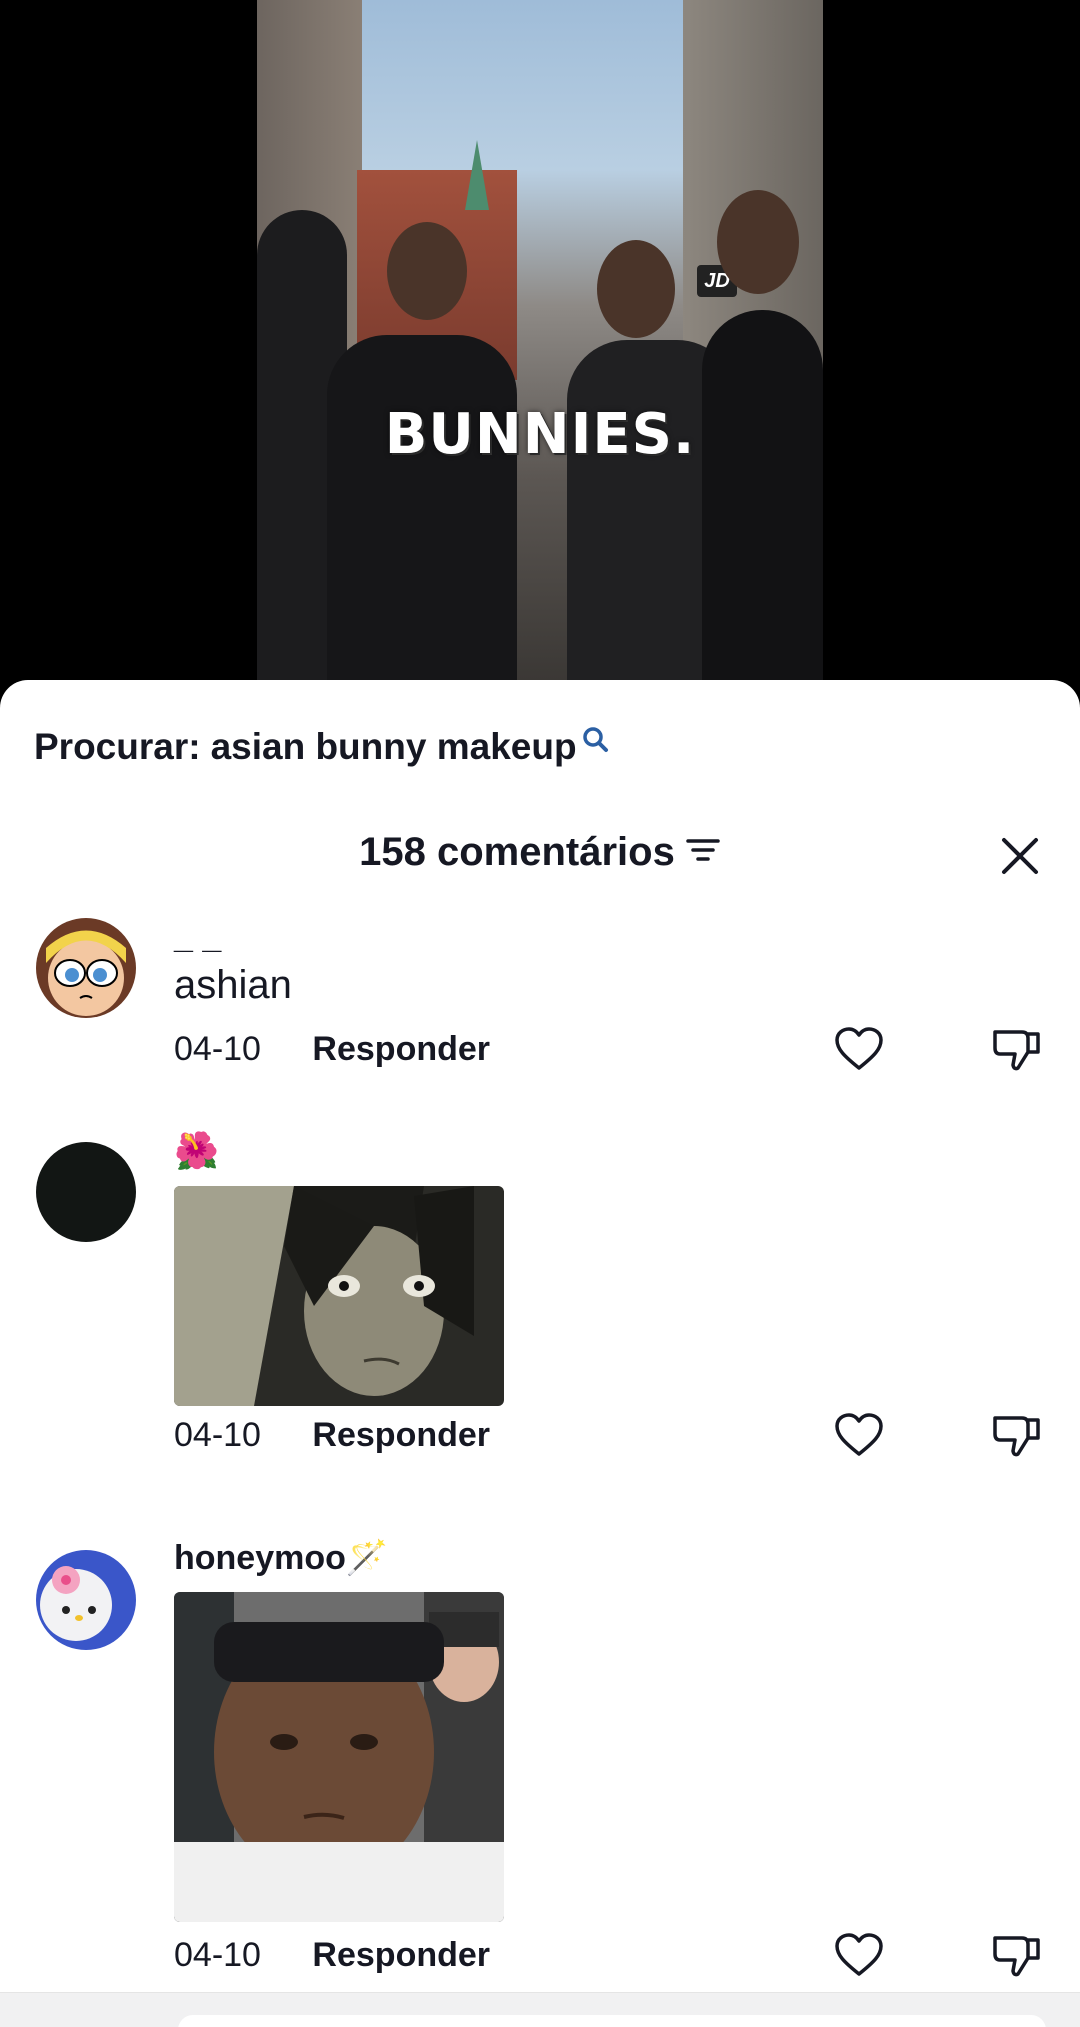 The image size is (1080, 2027). Describe the element at coordinates (596, 743) in the screenshot. I see `search-icon` at that location.